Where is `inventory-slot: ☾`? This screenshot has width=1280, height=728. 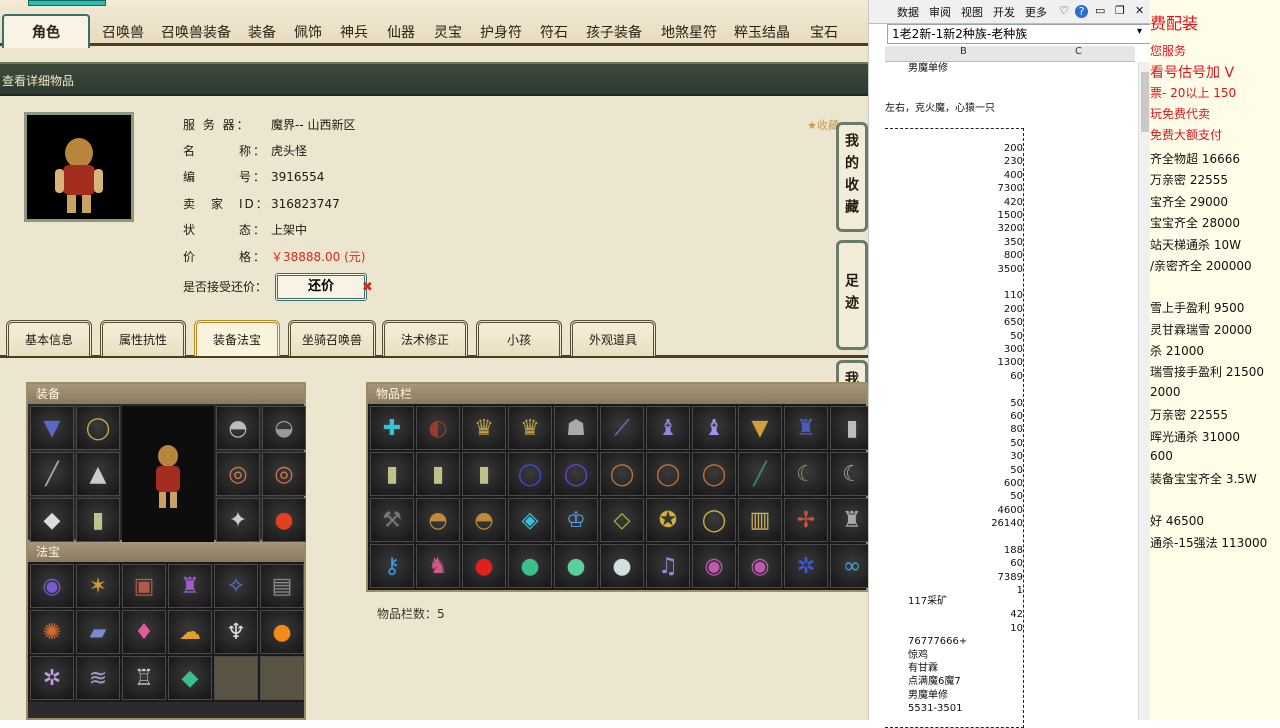 inventory-slot: ☾ is located at coordinates (806, 474).